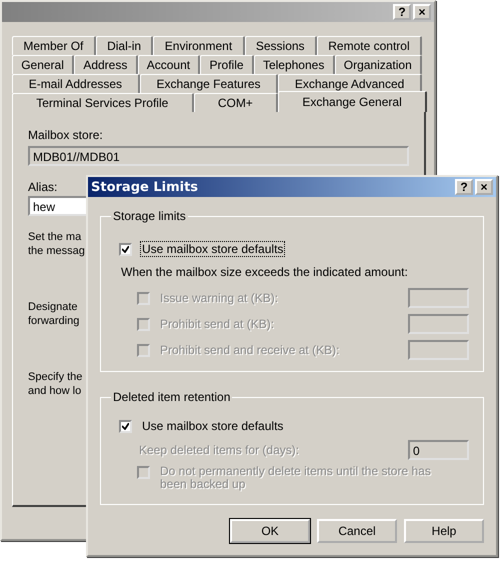 Image resolution: width=500 pixels, height=568 pixels. Describe the element at coordinates (264, 272) in the screenshot. I see `note-text: When the mailbox size exceeds the indicated amount:` at that location.